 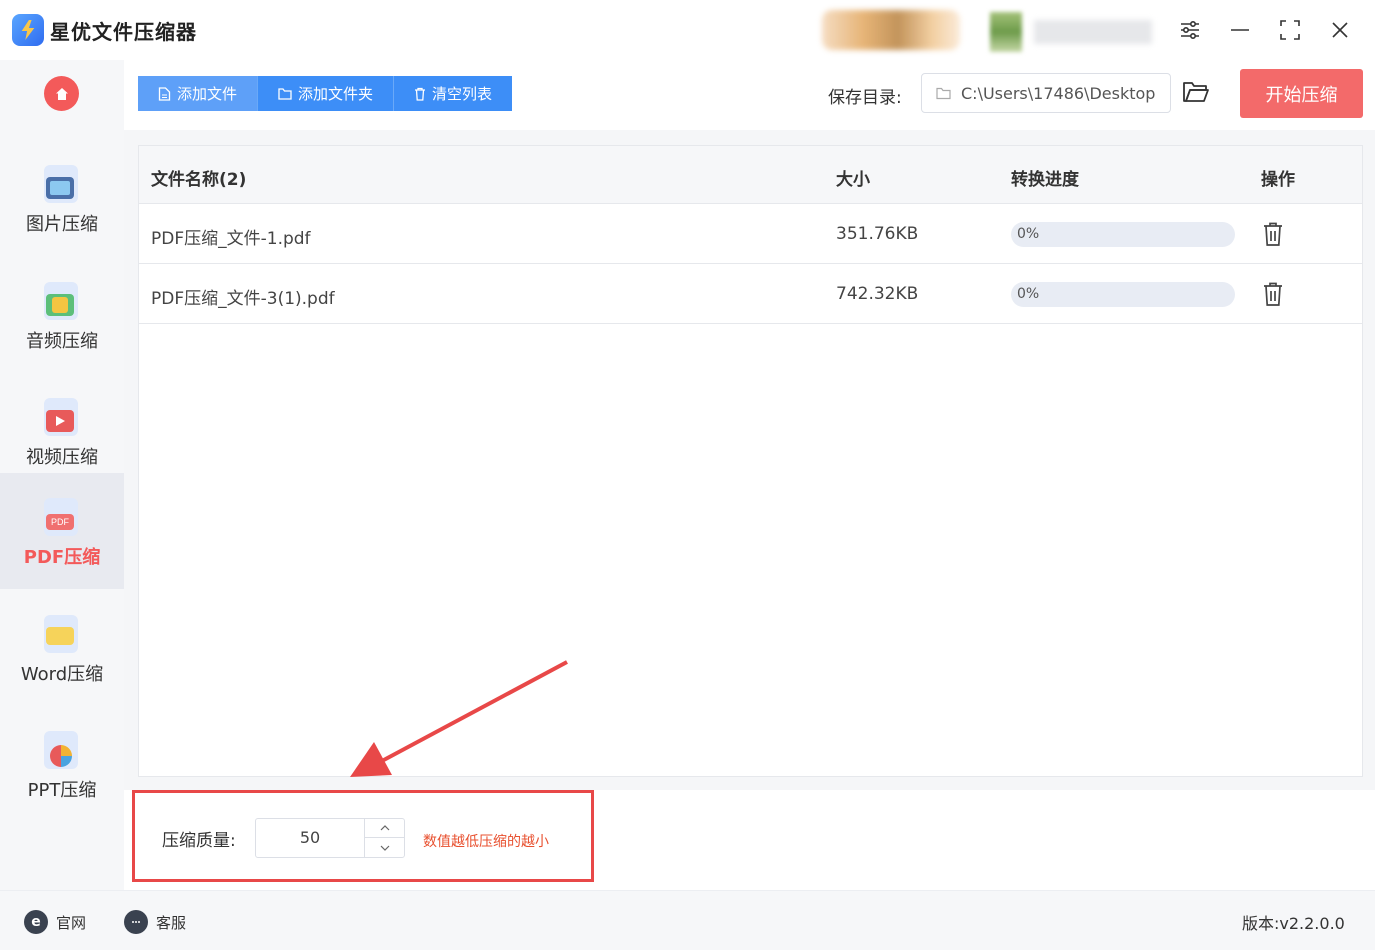 What do you see at coordinates (62, 790) in the screenshot?
I see `sidebar-item-label: PPT压缩` at bounding box center [62, 790].